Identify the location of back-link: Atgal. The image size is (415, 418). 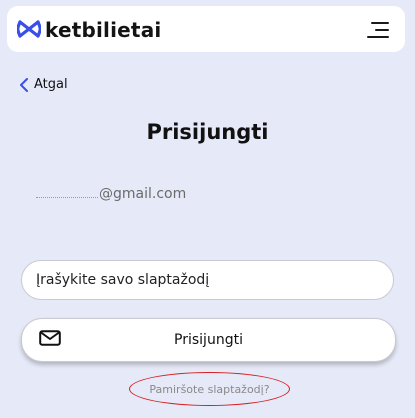
(43, 84).